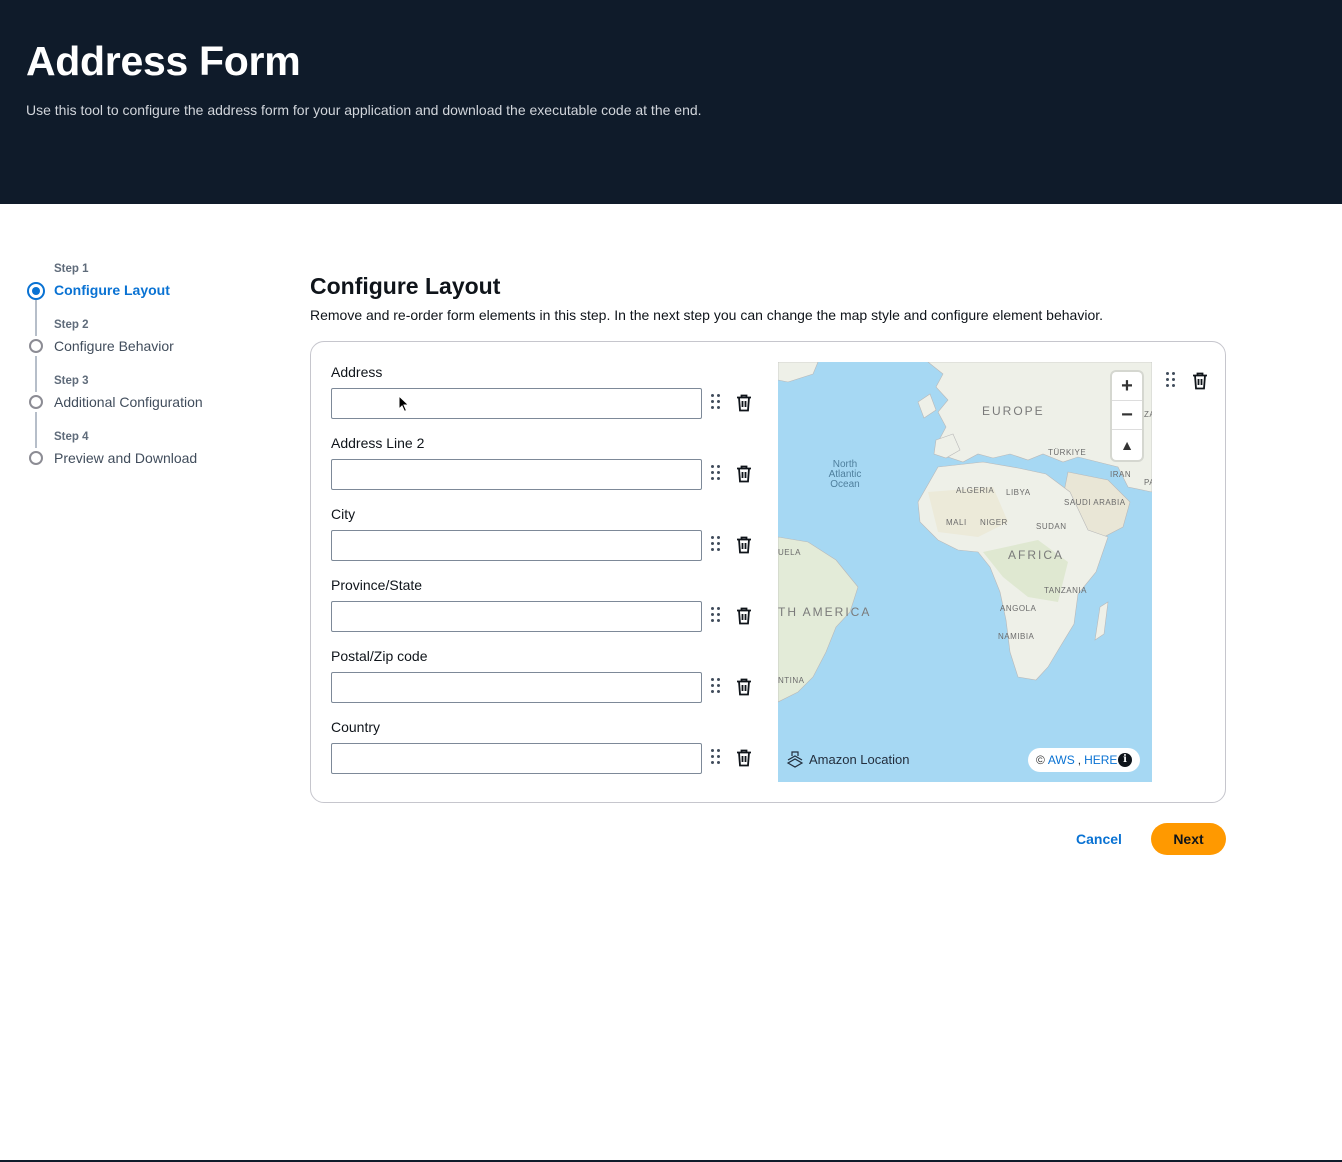  What do you see at coordinates (343, 514) in the screenshot?
I see `field-label: City` at bounding box center [343, 514].